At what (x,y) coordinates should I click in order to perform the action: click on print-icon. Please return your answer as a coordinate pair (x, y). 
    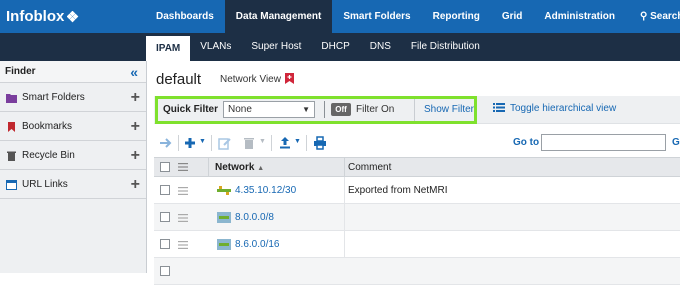
    Looking at the image, I should click on (320, 143).